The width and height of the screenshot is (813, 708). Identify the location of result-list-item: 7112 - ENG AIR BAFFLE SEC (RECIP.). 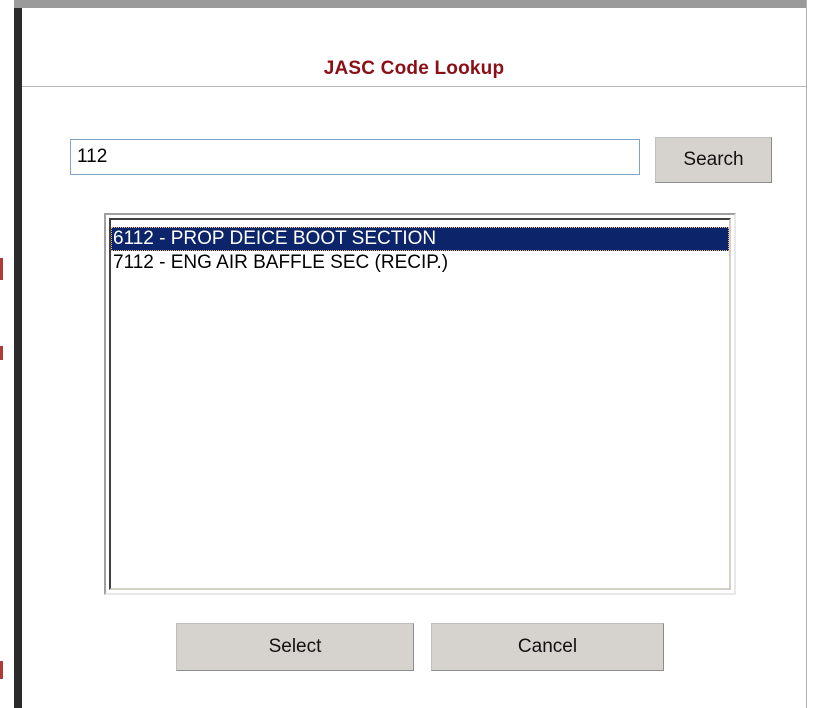
(420, 263).